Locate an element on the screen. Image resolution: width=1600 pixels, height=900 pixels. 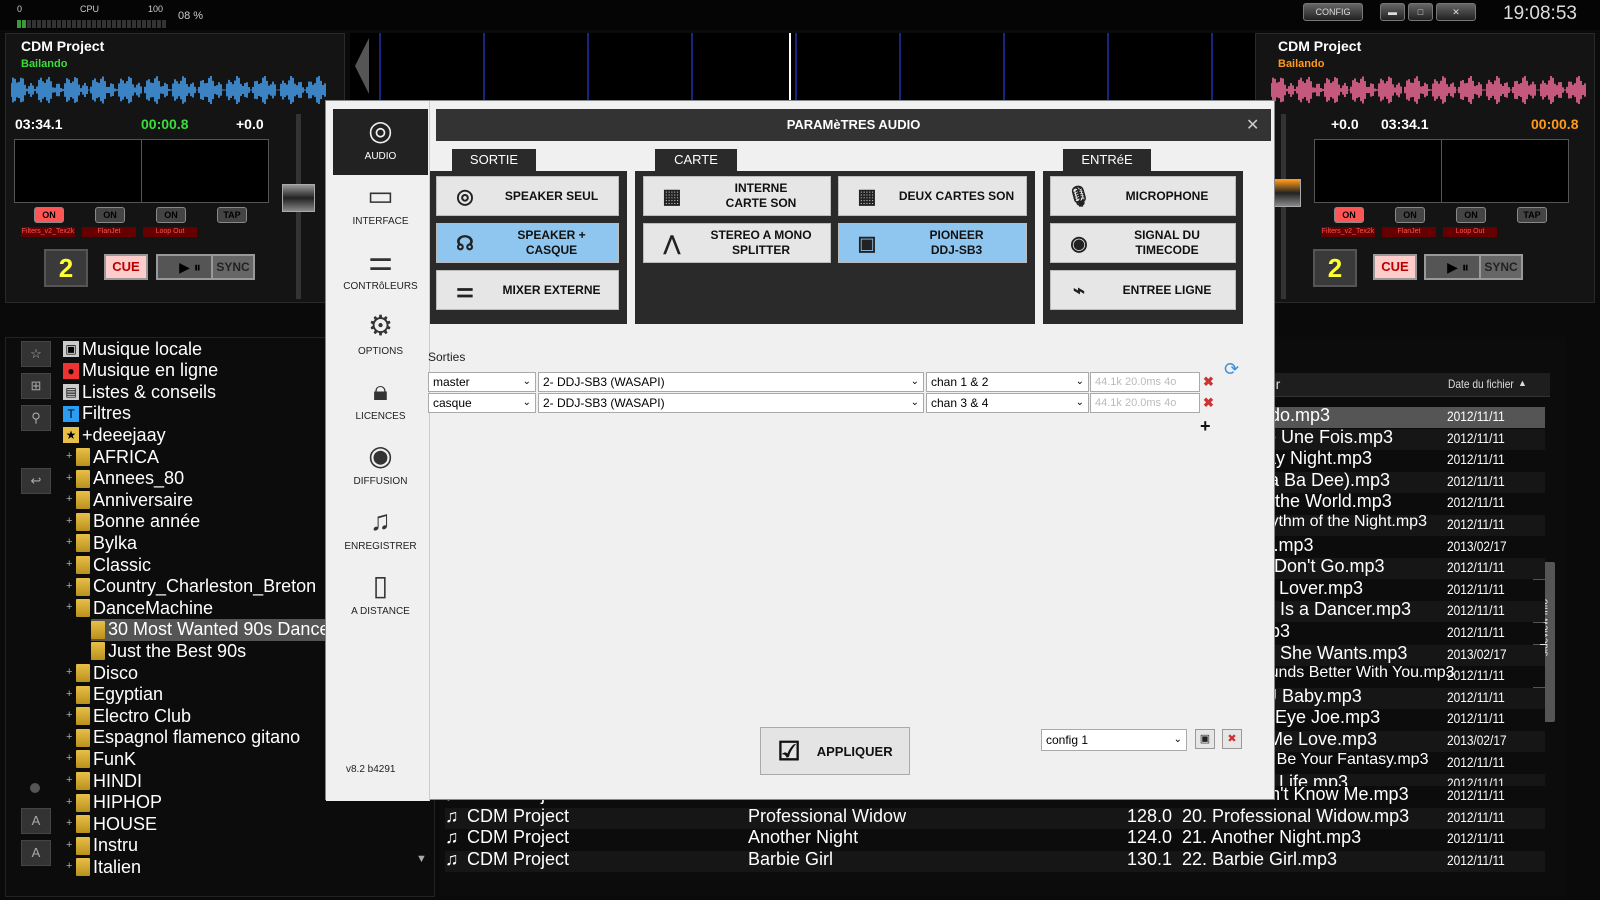
nav-controllers: ⚌ CONTRôLEURS is located at coordinates (380, 272).